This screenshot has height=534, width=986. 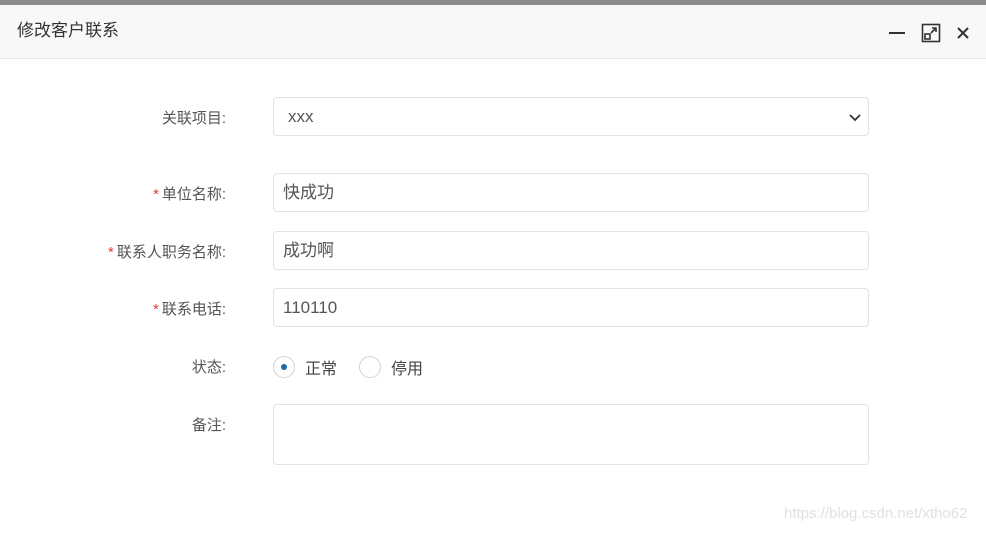 I want to click on project-row: 关联项目: xxx, so click(x=493, y=116).